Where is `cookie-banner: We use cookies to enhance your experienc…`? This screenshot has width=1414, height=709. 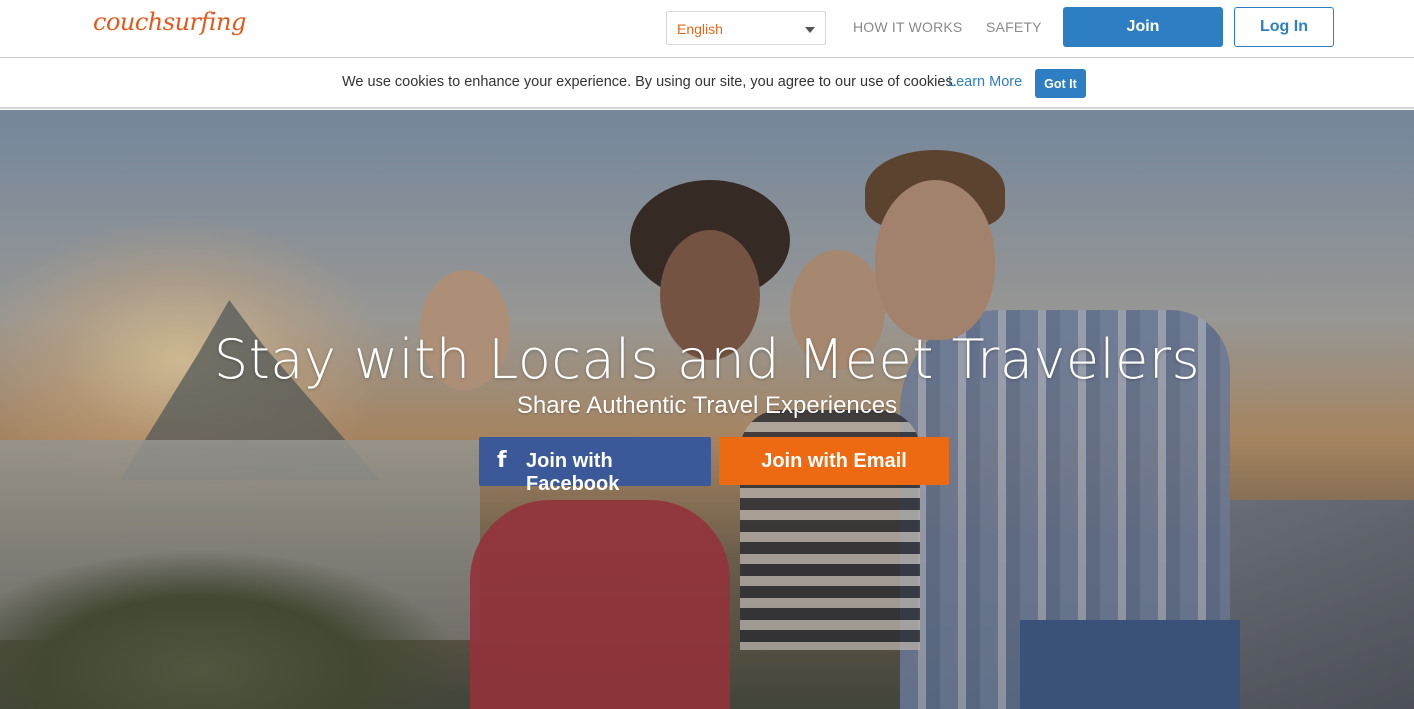 cookie-banner: We use cookies to enhance your experienc… is located at coordinates (707, 84).